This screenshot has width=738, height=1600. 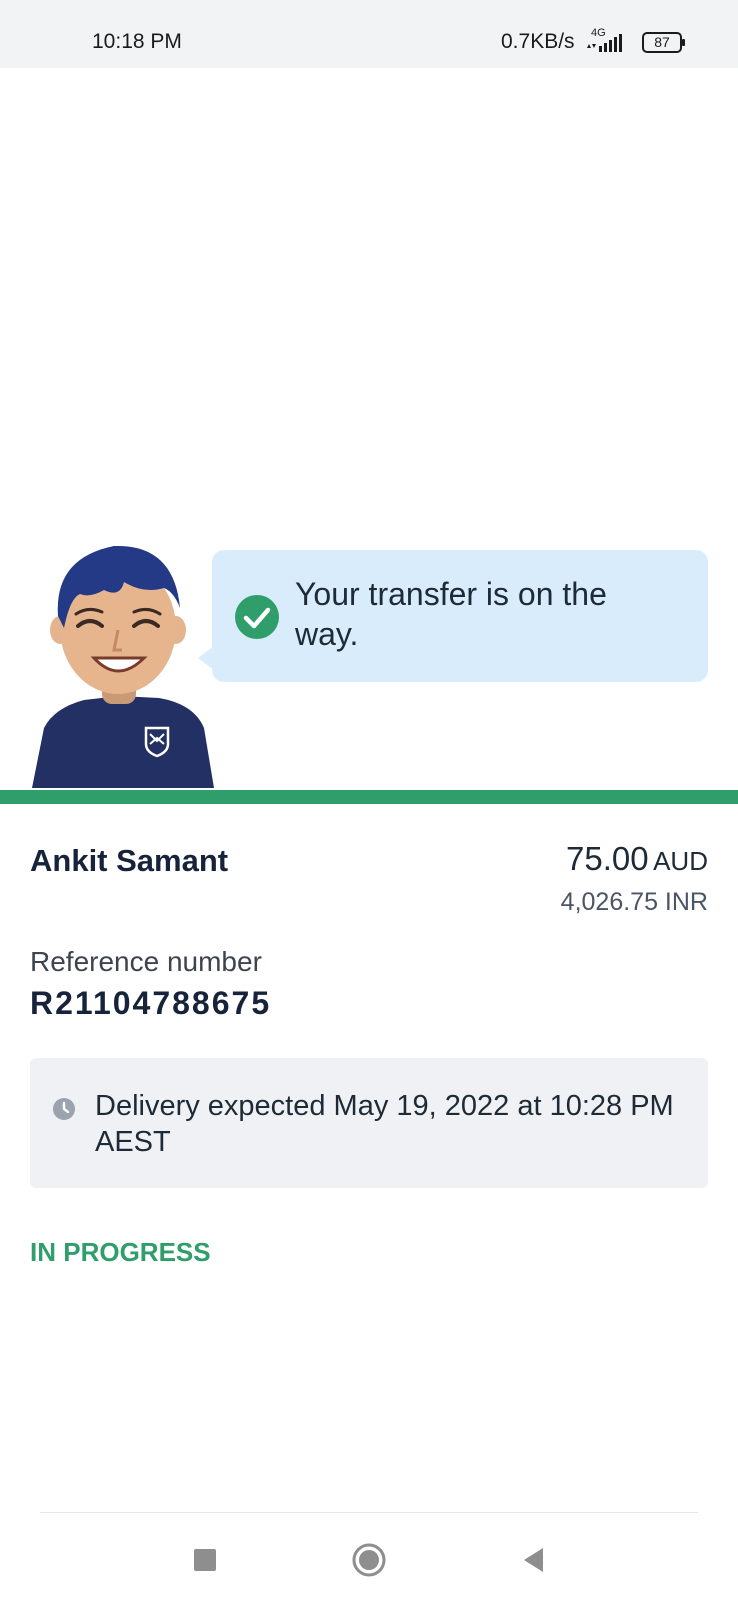 What do you see at coordinates (680, 861) in the screenshot?
I see `amount-currency: AUD` at bounding box center [680, 861].